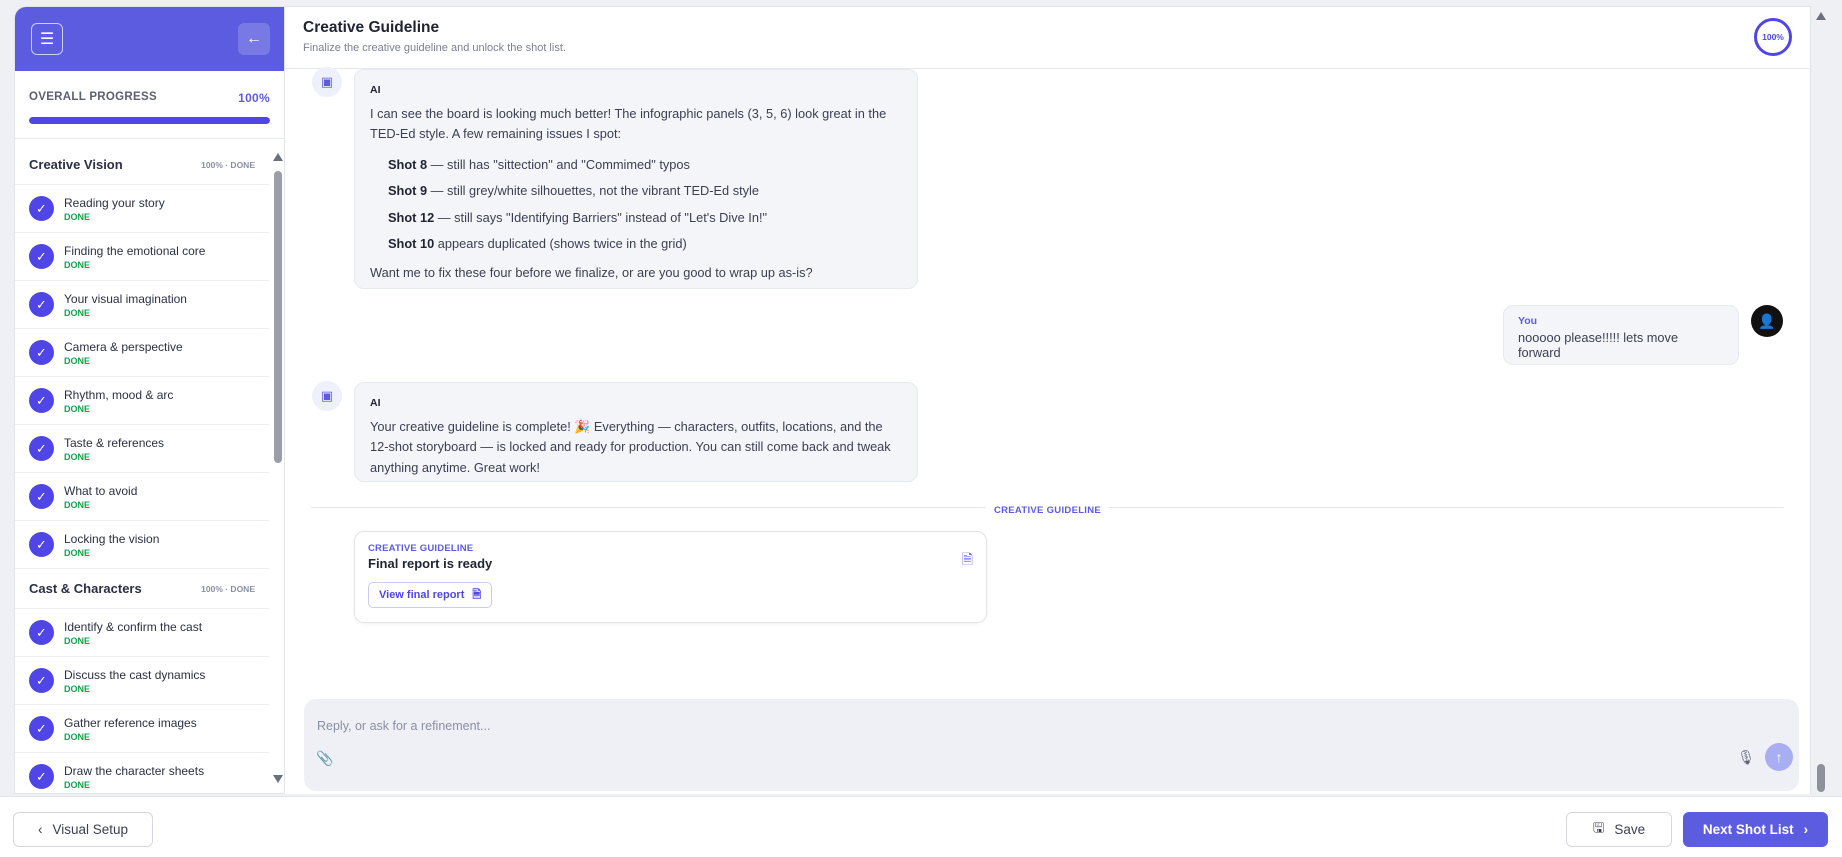 The height and width of the screenshot is (857, 1842). I want to click on step-item: ✓ What to avoid DONE, so click(142, 497).